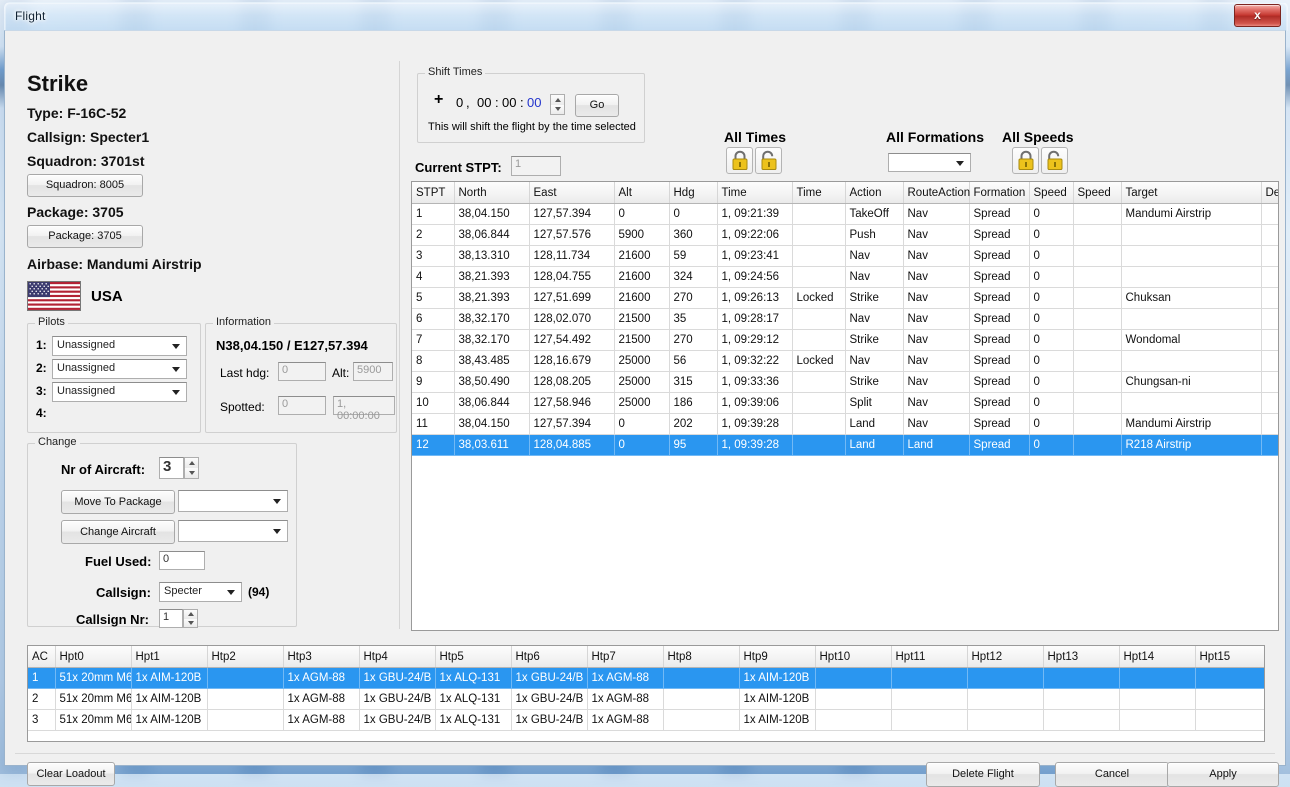 The width and height of the screenshot is (1290, 787). I want to click on fuel-used-field: 0, so click(182, 560).